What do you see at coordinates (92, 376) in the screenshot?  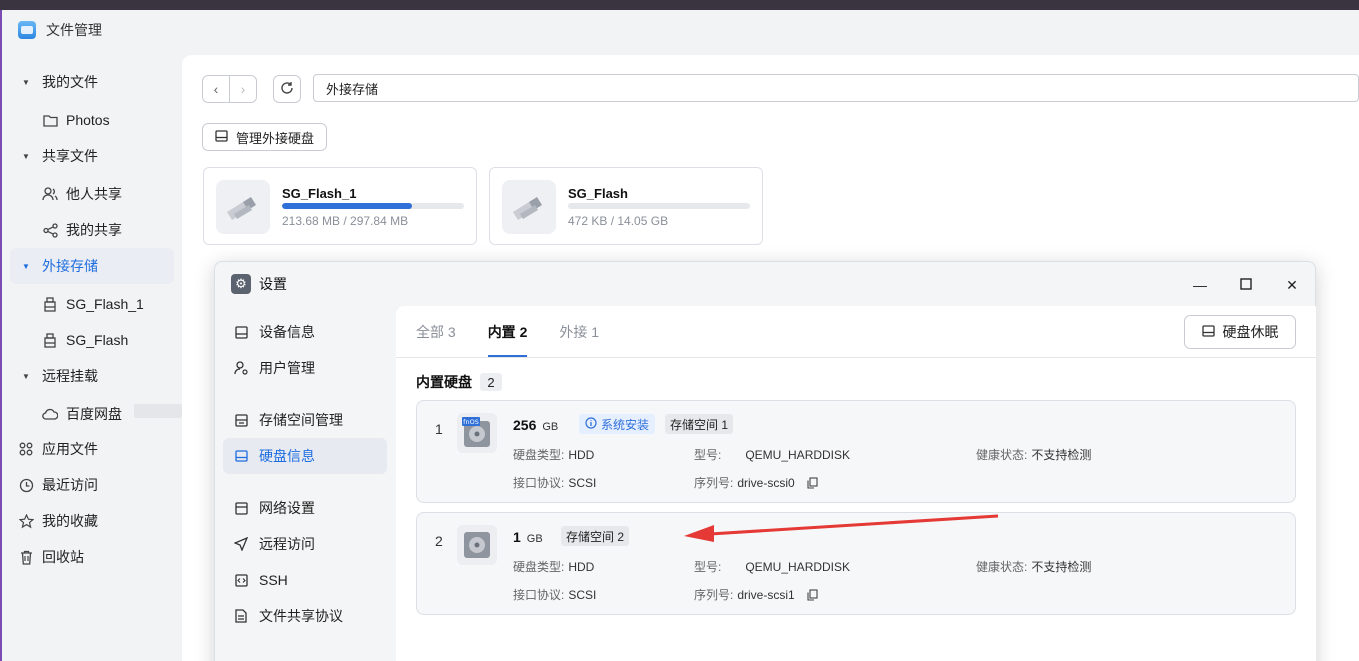 I see `sidebar-item-remote-mount: ▼ 远程挂载` at bounding box center [92, 376].